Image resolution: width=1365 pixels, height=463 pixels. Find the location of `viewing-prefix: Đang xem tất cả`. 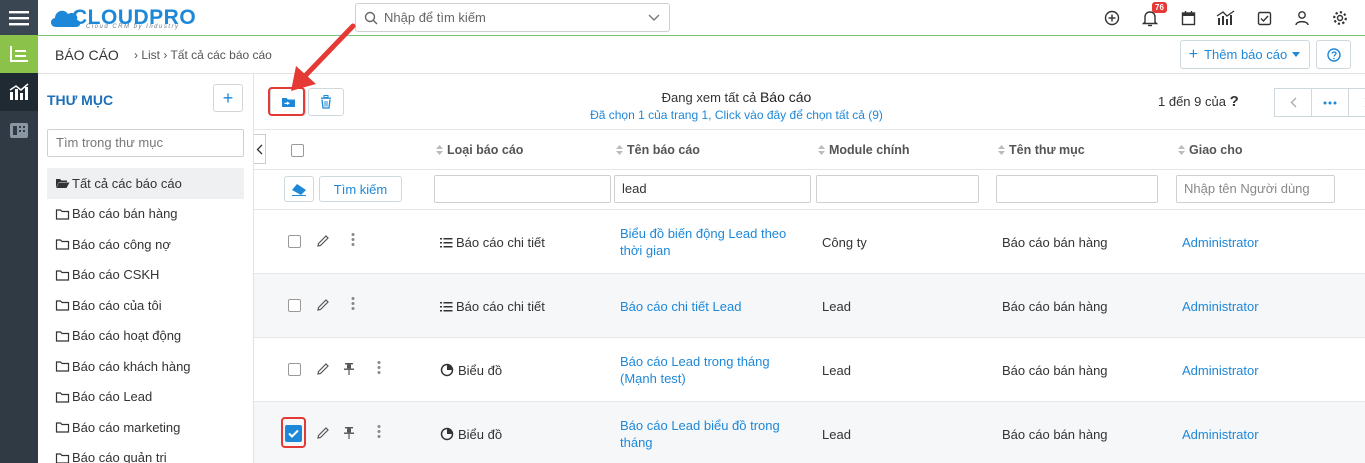

viewing-prefix: Đang xem tất cả is located at coordinates (710, 97).